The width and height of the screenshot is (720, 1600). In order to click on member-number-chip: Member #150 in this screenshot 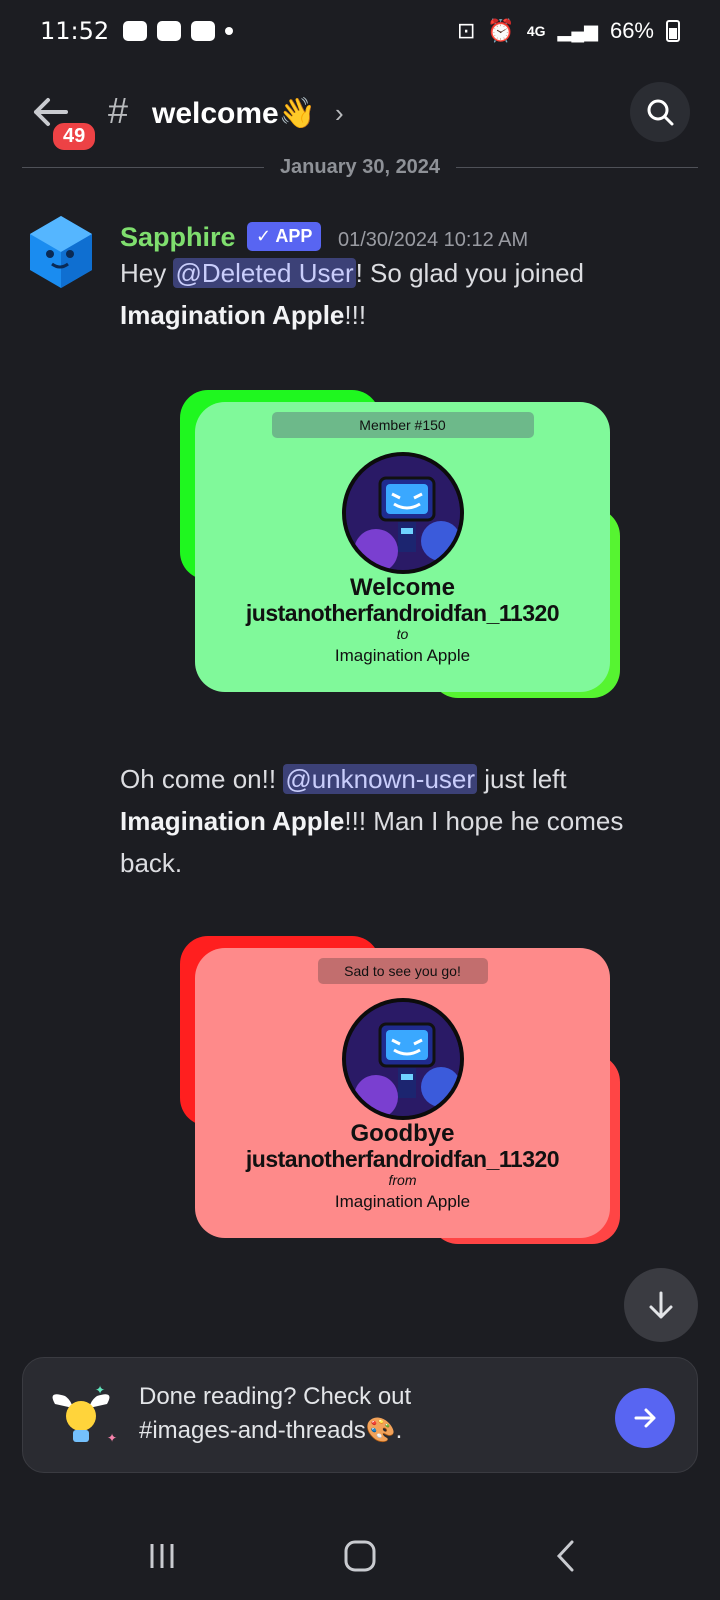, I will do `click(402, 425)`.